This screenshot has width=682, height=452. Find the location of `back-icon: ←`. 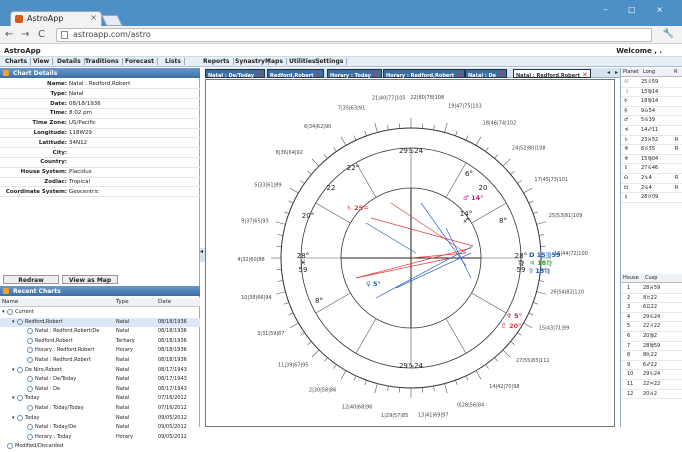

back-icon: ← is located at coordinates (9, 34).